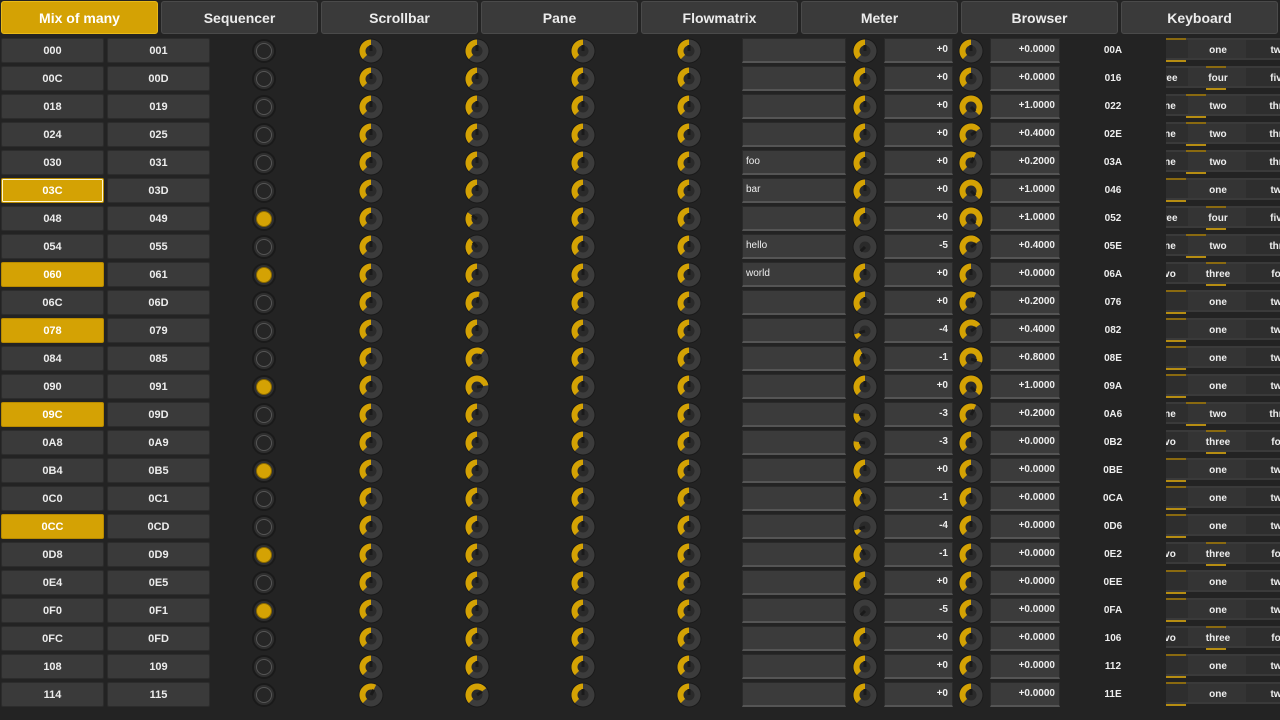 Image resolution: width=1280 pixels, height=720 pixels. I want to click on push-button: 0CD, so click(158, 526).